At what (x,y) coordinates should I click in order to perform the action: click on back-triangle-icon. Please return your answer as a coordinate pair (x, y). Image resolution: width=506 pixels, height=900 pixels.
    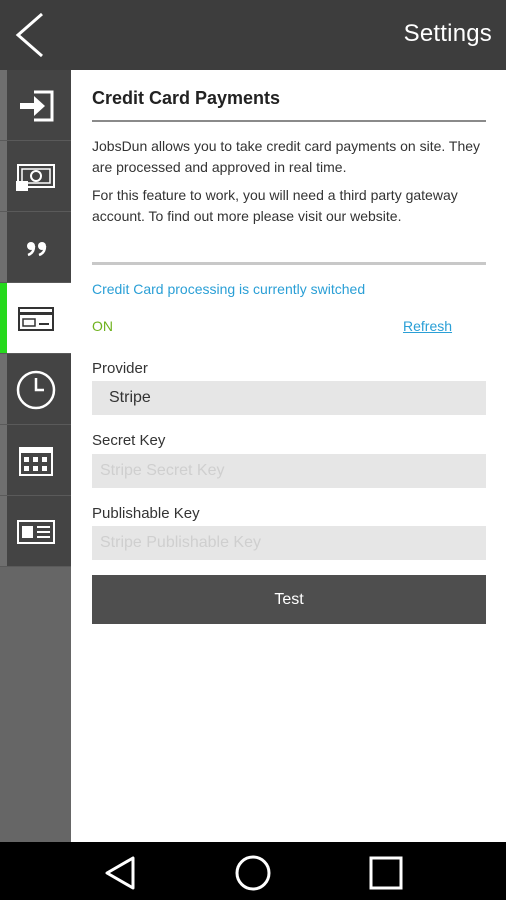
    Looking at the image, I should click on (120, 873).